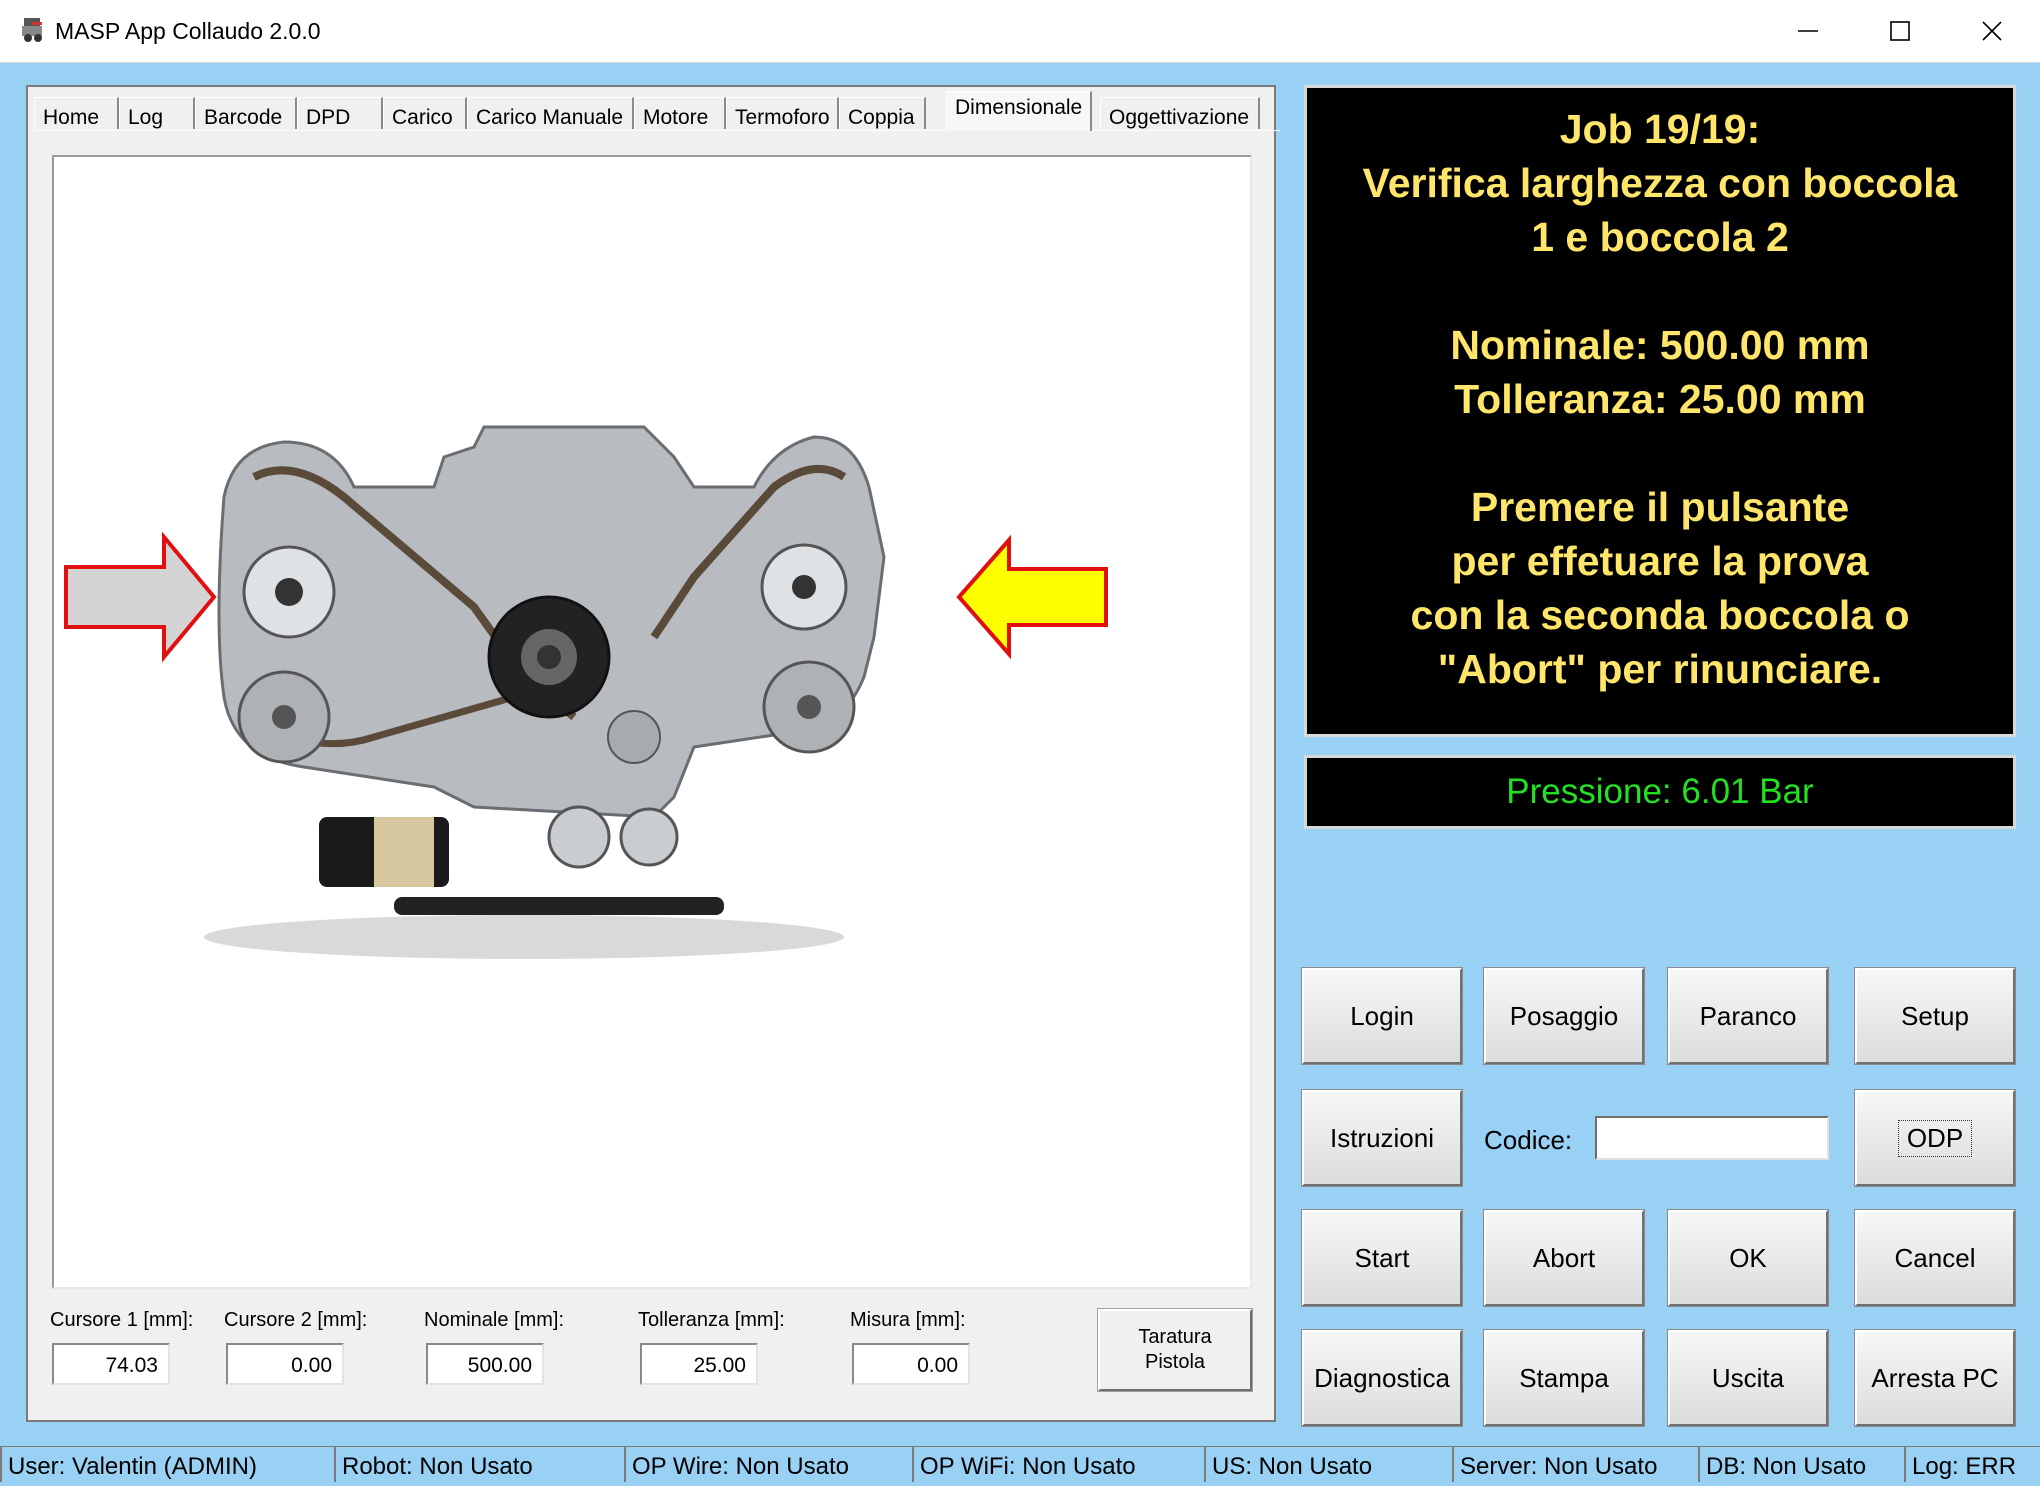 The height and width of the screenshot is (1486, 2040). I want to click on tab-home: Home, so click(76, 113).